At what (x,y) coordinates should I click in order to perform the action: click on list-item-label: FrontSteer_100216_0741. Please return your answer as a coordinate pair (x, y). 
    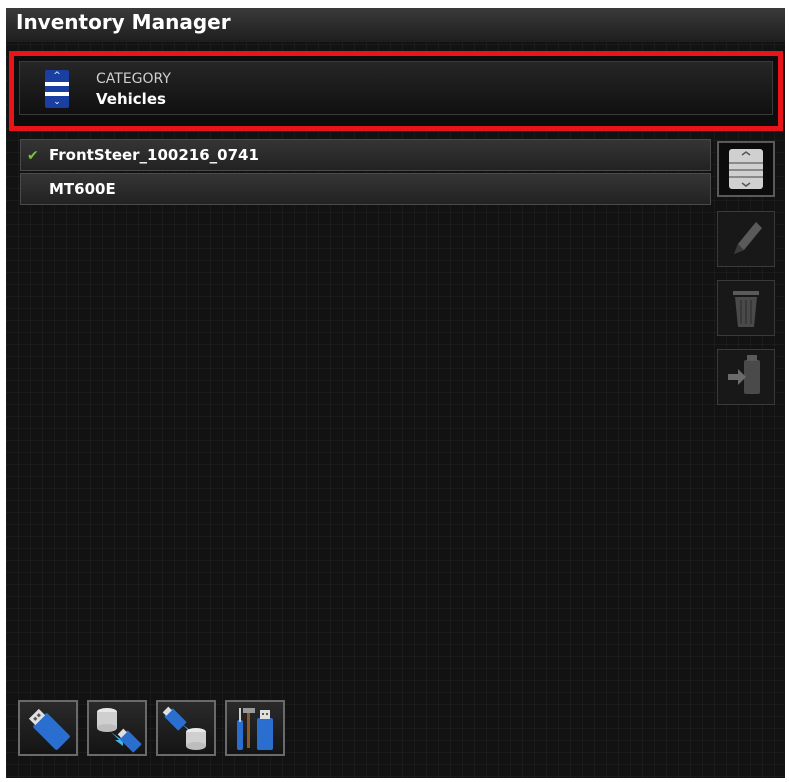
    Looking at the image, I should click on (154, 155).